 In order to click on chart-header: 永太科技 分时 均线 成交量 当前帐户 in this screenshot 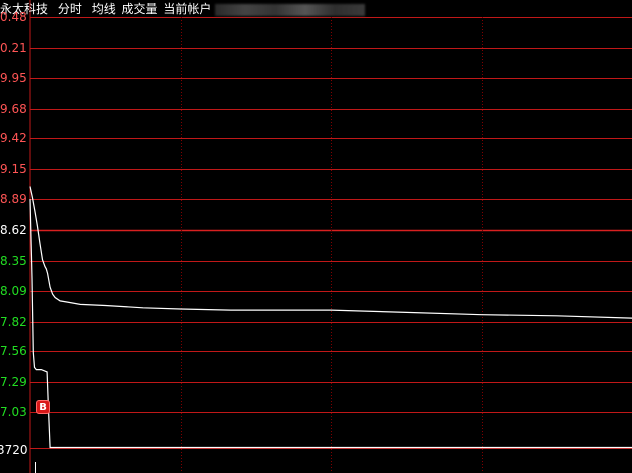, I will do `click(316, 9)`.